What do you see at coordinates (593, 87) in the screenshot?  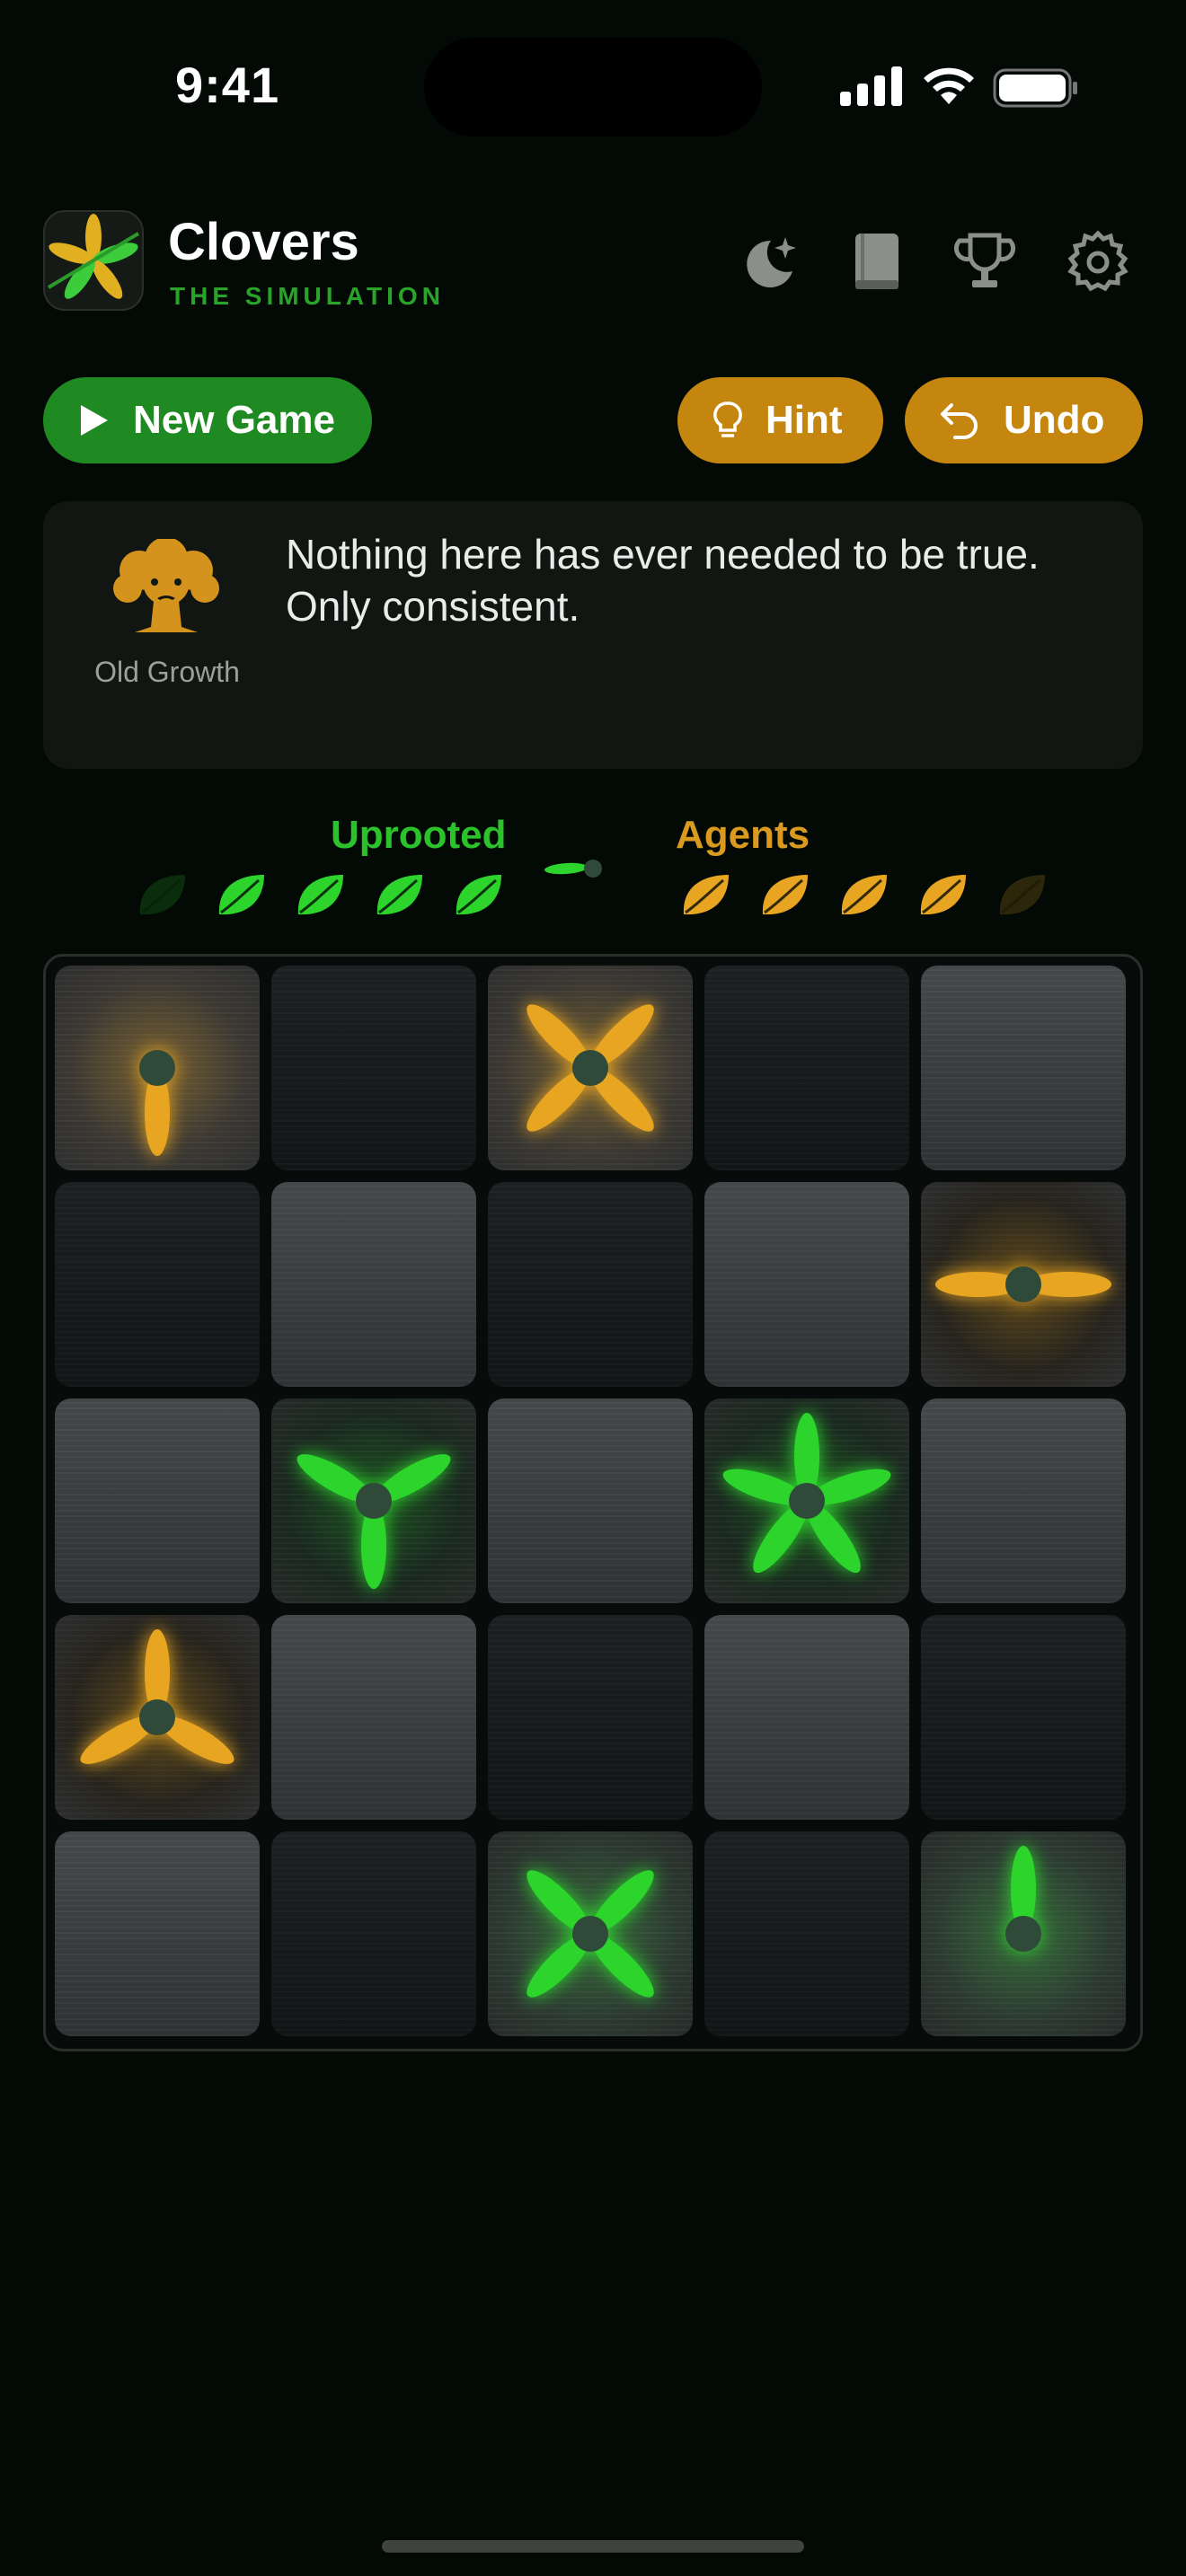 I see `dynamic-island` at bounding box center [593, 87].